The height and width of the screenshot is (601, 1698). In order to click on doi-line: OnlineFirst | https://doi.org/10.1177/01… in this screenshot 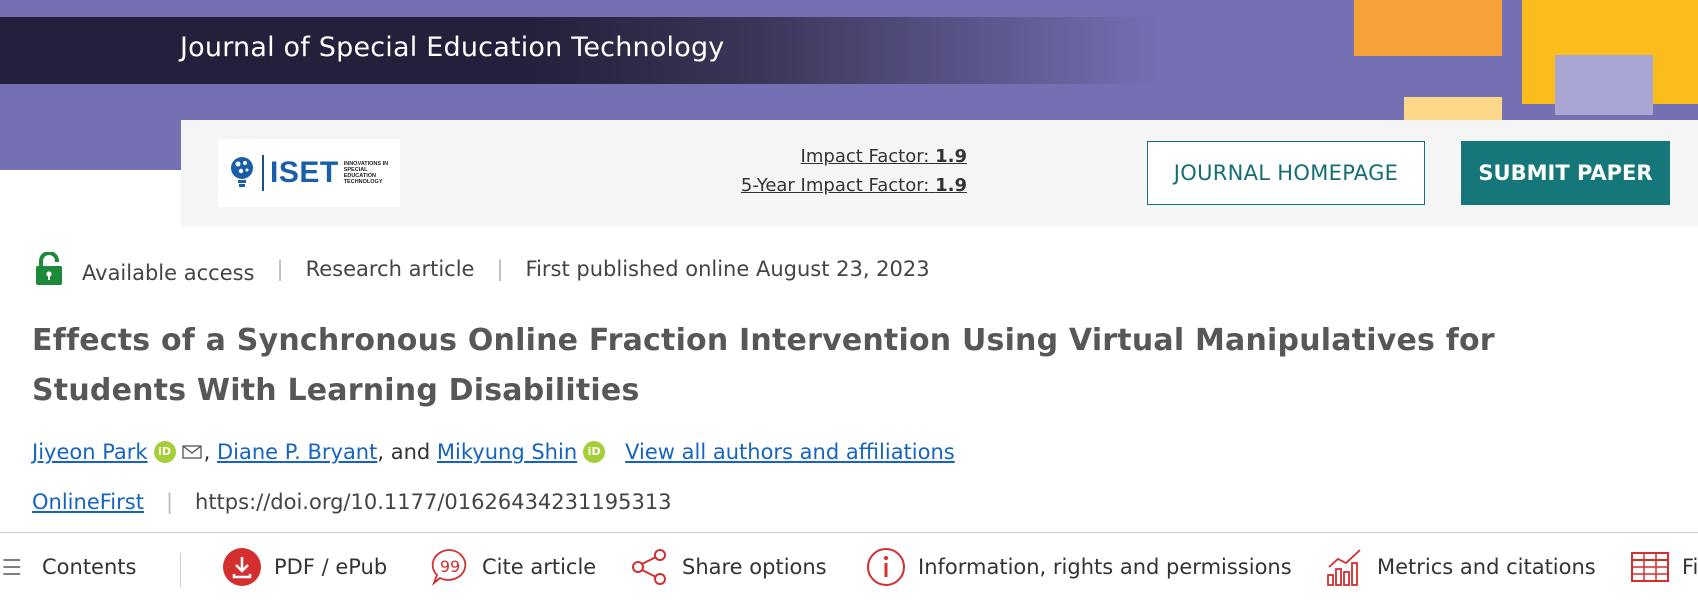, I will do `click(352, 502)`.